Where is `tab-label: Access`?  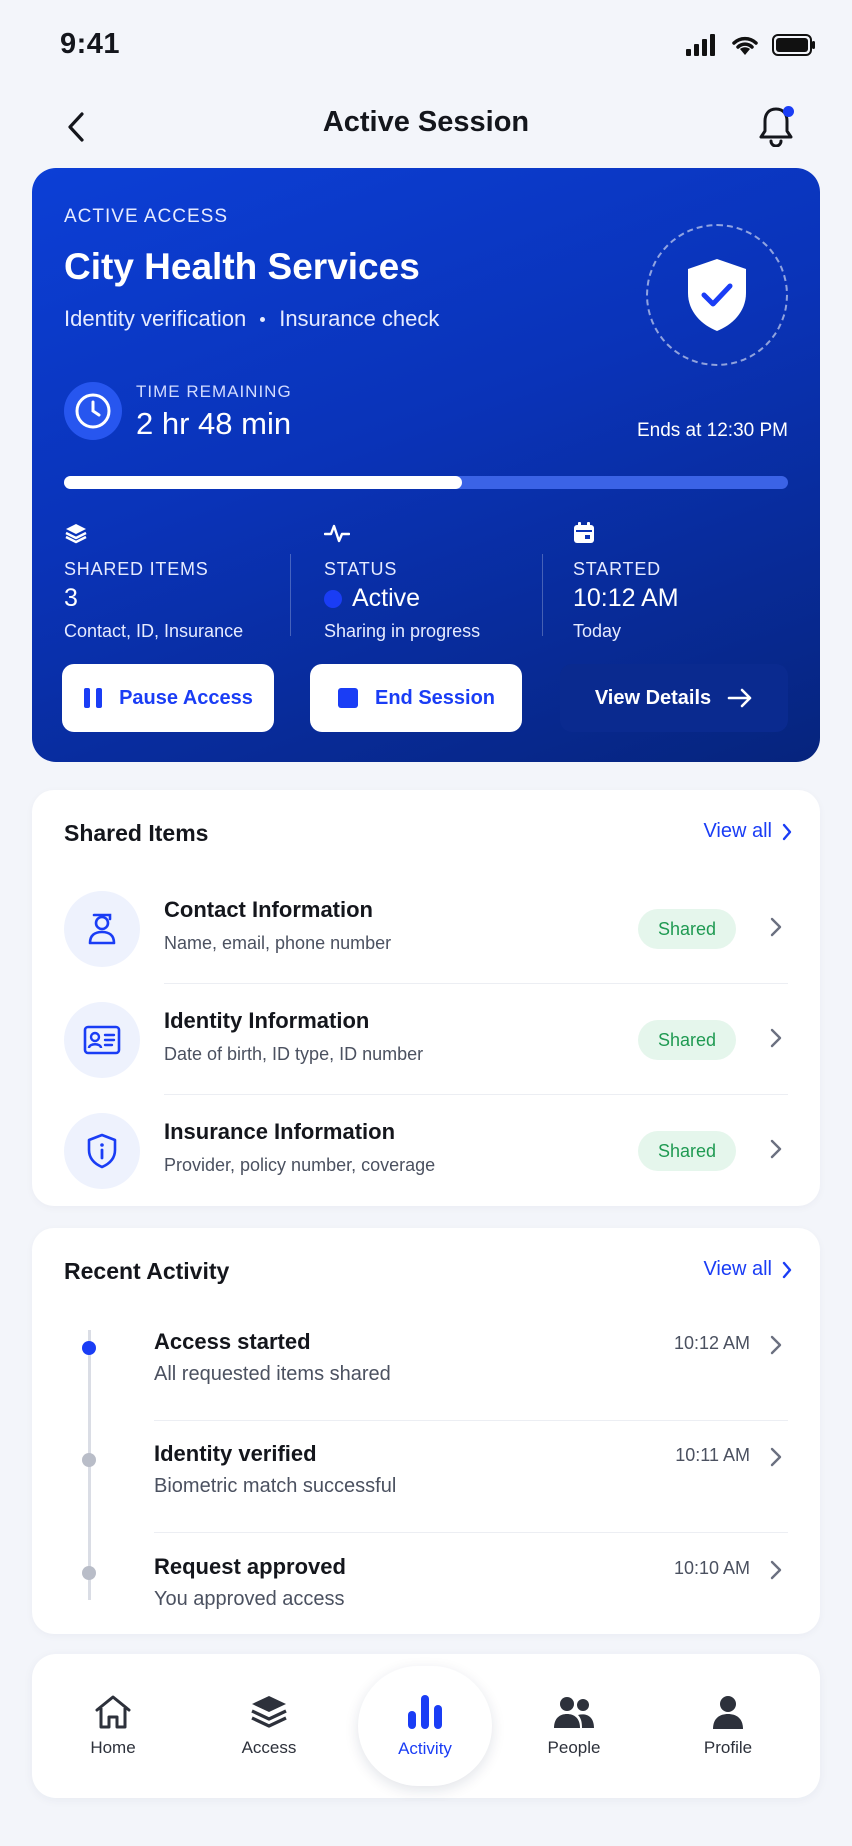
tab-label: Access is located at coordinates (269, 1747).